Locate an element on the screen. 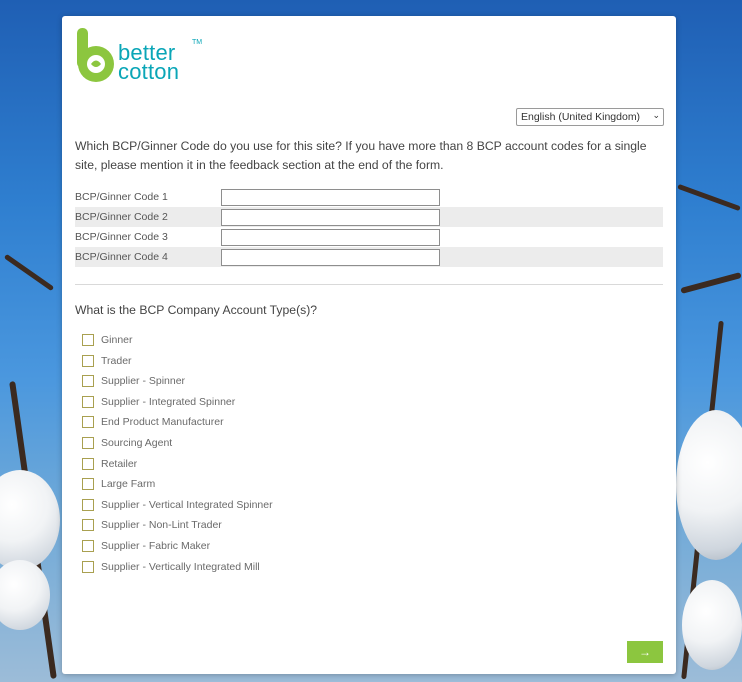  b-logo-icon is located at coordinates (95, 55).